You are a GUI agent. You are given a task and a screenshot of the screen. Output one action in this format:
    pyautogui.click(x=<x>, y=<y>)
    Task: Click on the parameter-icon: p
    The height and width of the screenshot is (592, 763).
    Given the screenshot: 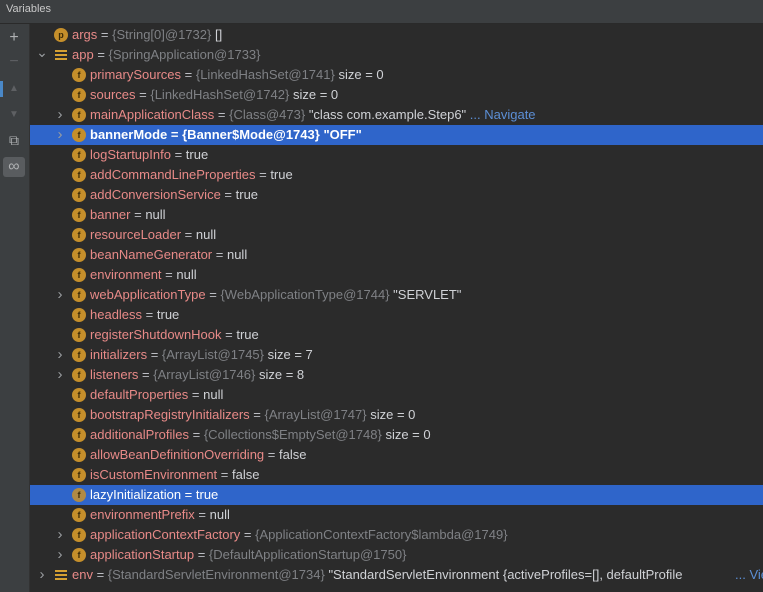 What is the action you would take?
    pyautogui.click(x=61, y=35)
    